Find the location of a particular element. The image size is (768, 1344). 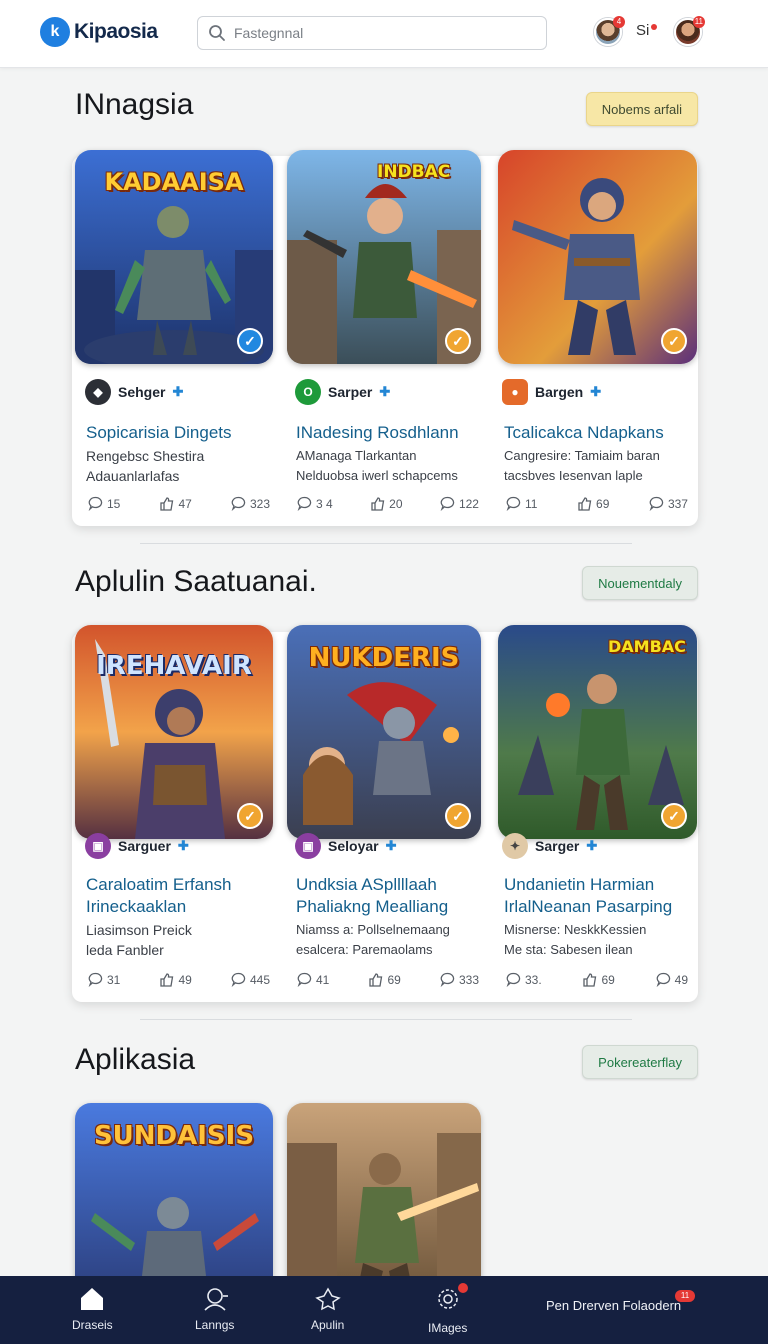

nav-label: Draseis is located at coordinates (92, 1325).